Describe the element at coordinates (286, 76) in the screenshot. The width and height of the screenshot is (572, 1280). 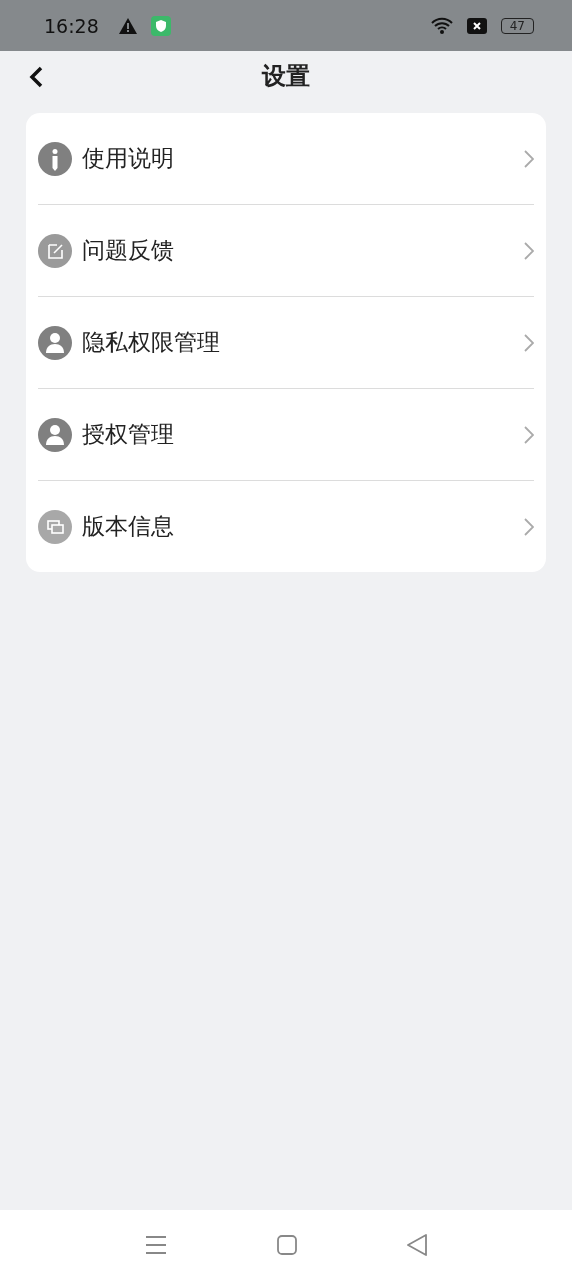
I see `page-title: 设置` at that location.